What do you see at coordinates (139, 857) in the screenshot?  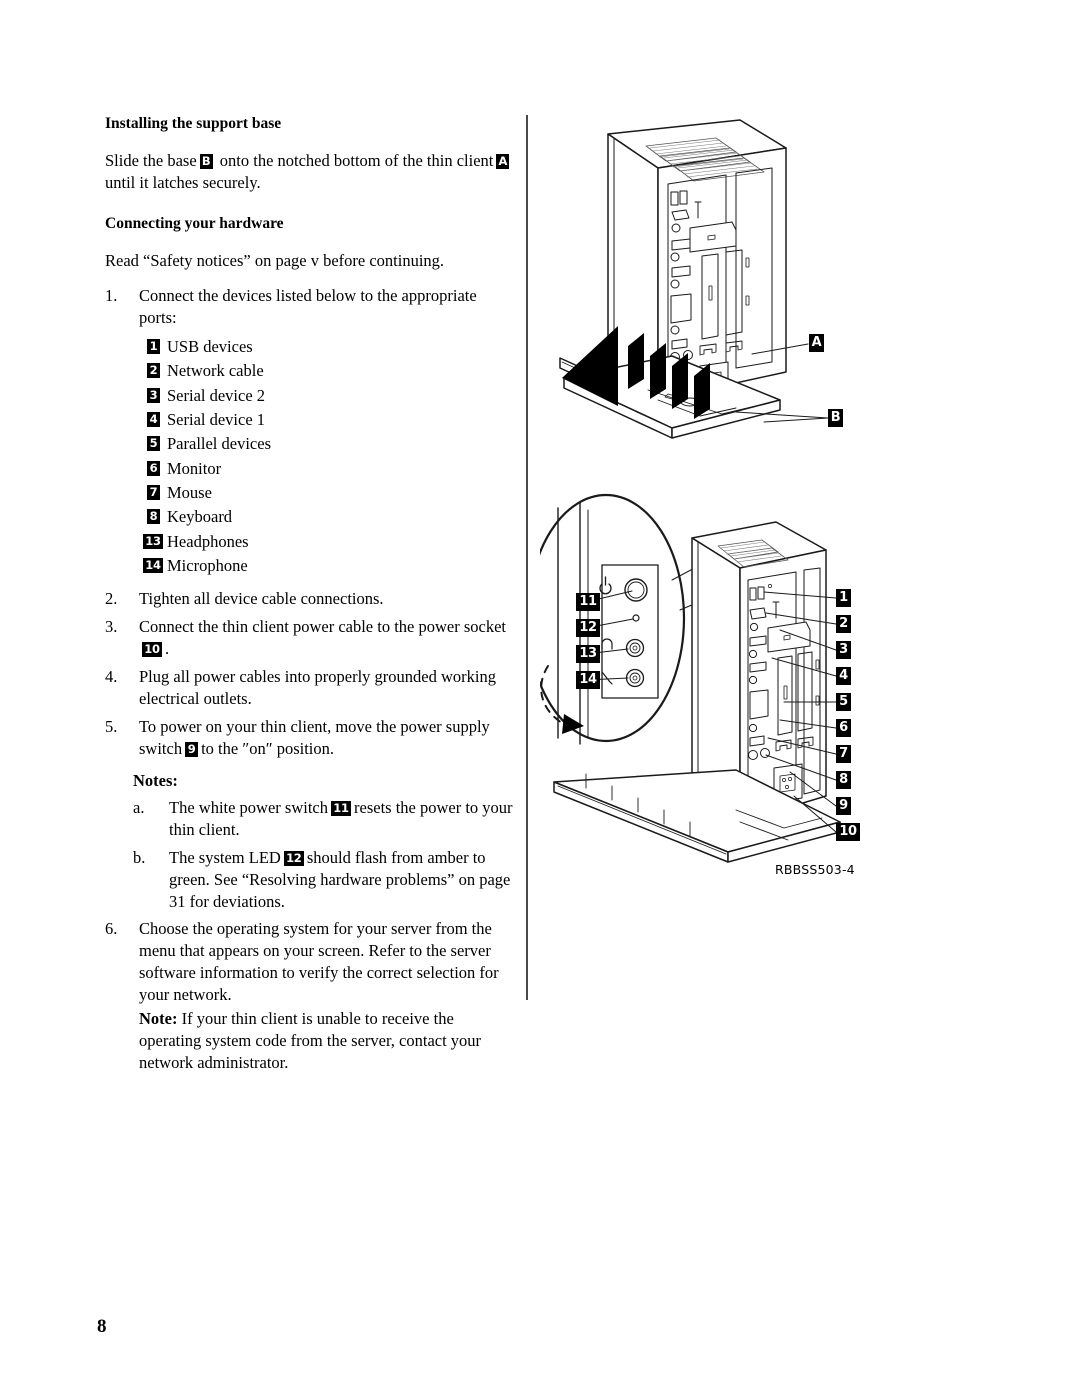 I see `note-b-marker: b.` at bounding box center [139, 857].